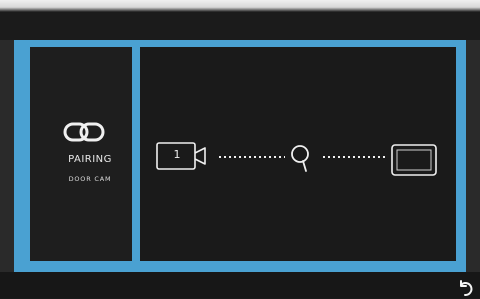 This screenshot has width=480, height=299. What do you see at coordinates (84, 132) in the screenshot?
I see `link-icon` at bounding box center [84, 132].